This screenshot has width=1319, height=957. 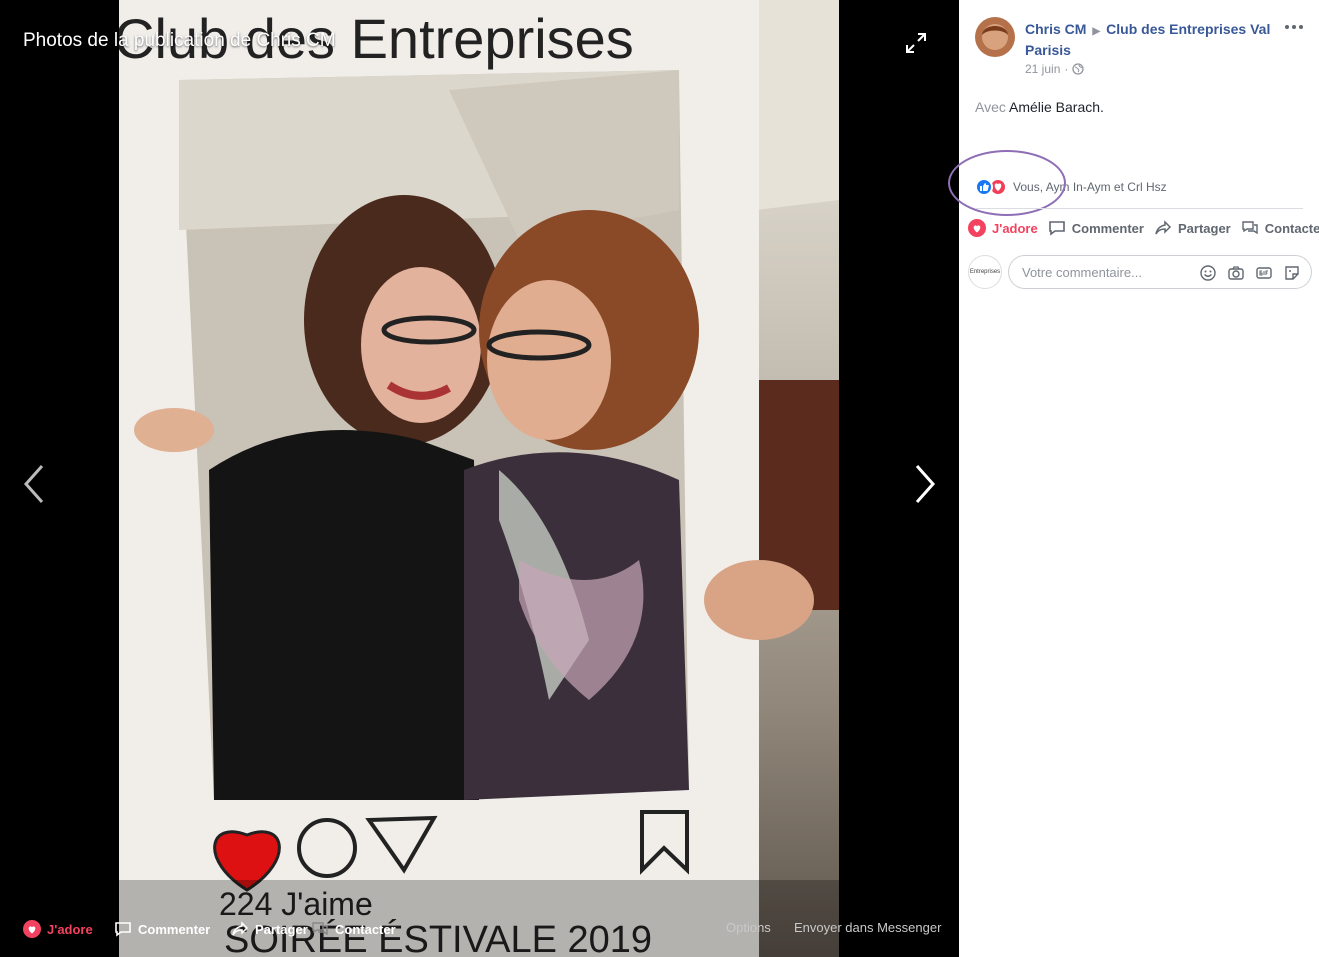 I want to click on viewer-love-button: J'adore, so click(x=58, y=929).